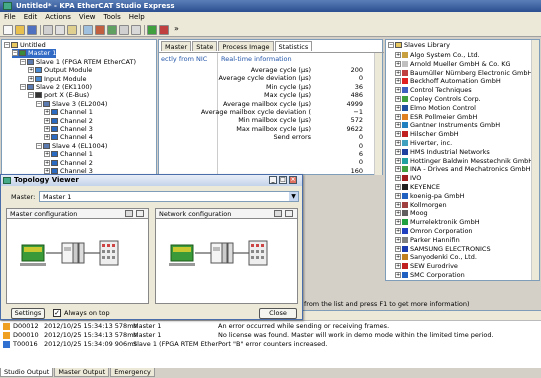 The image size is (541, 378). I want to click on slave-vendor-item: + SMC Corporation, so click(430, 275).